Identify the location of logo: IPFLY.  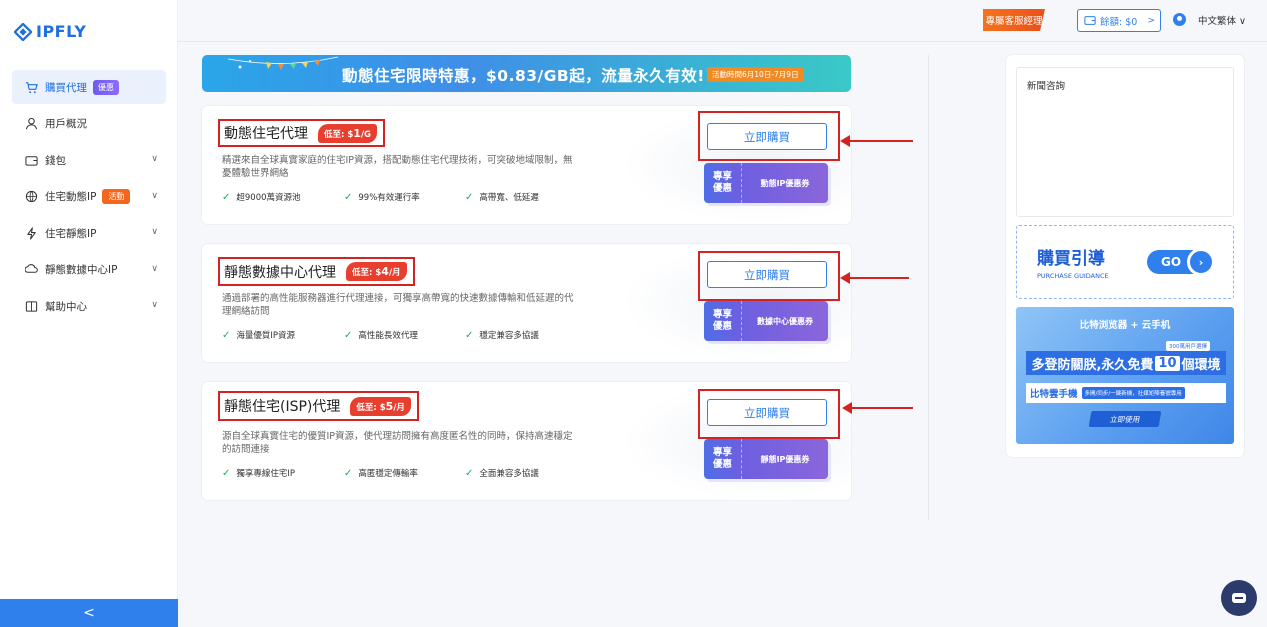
(50, 31).